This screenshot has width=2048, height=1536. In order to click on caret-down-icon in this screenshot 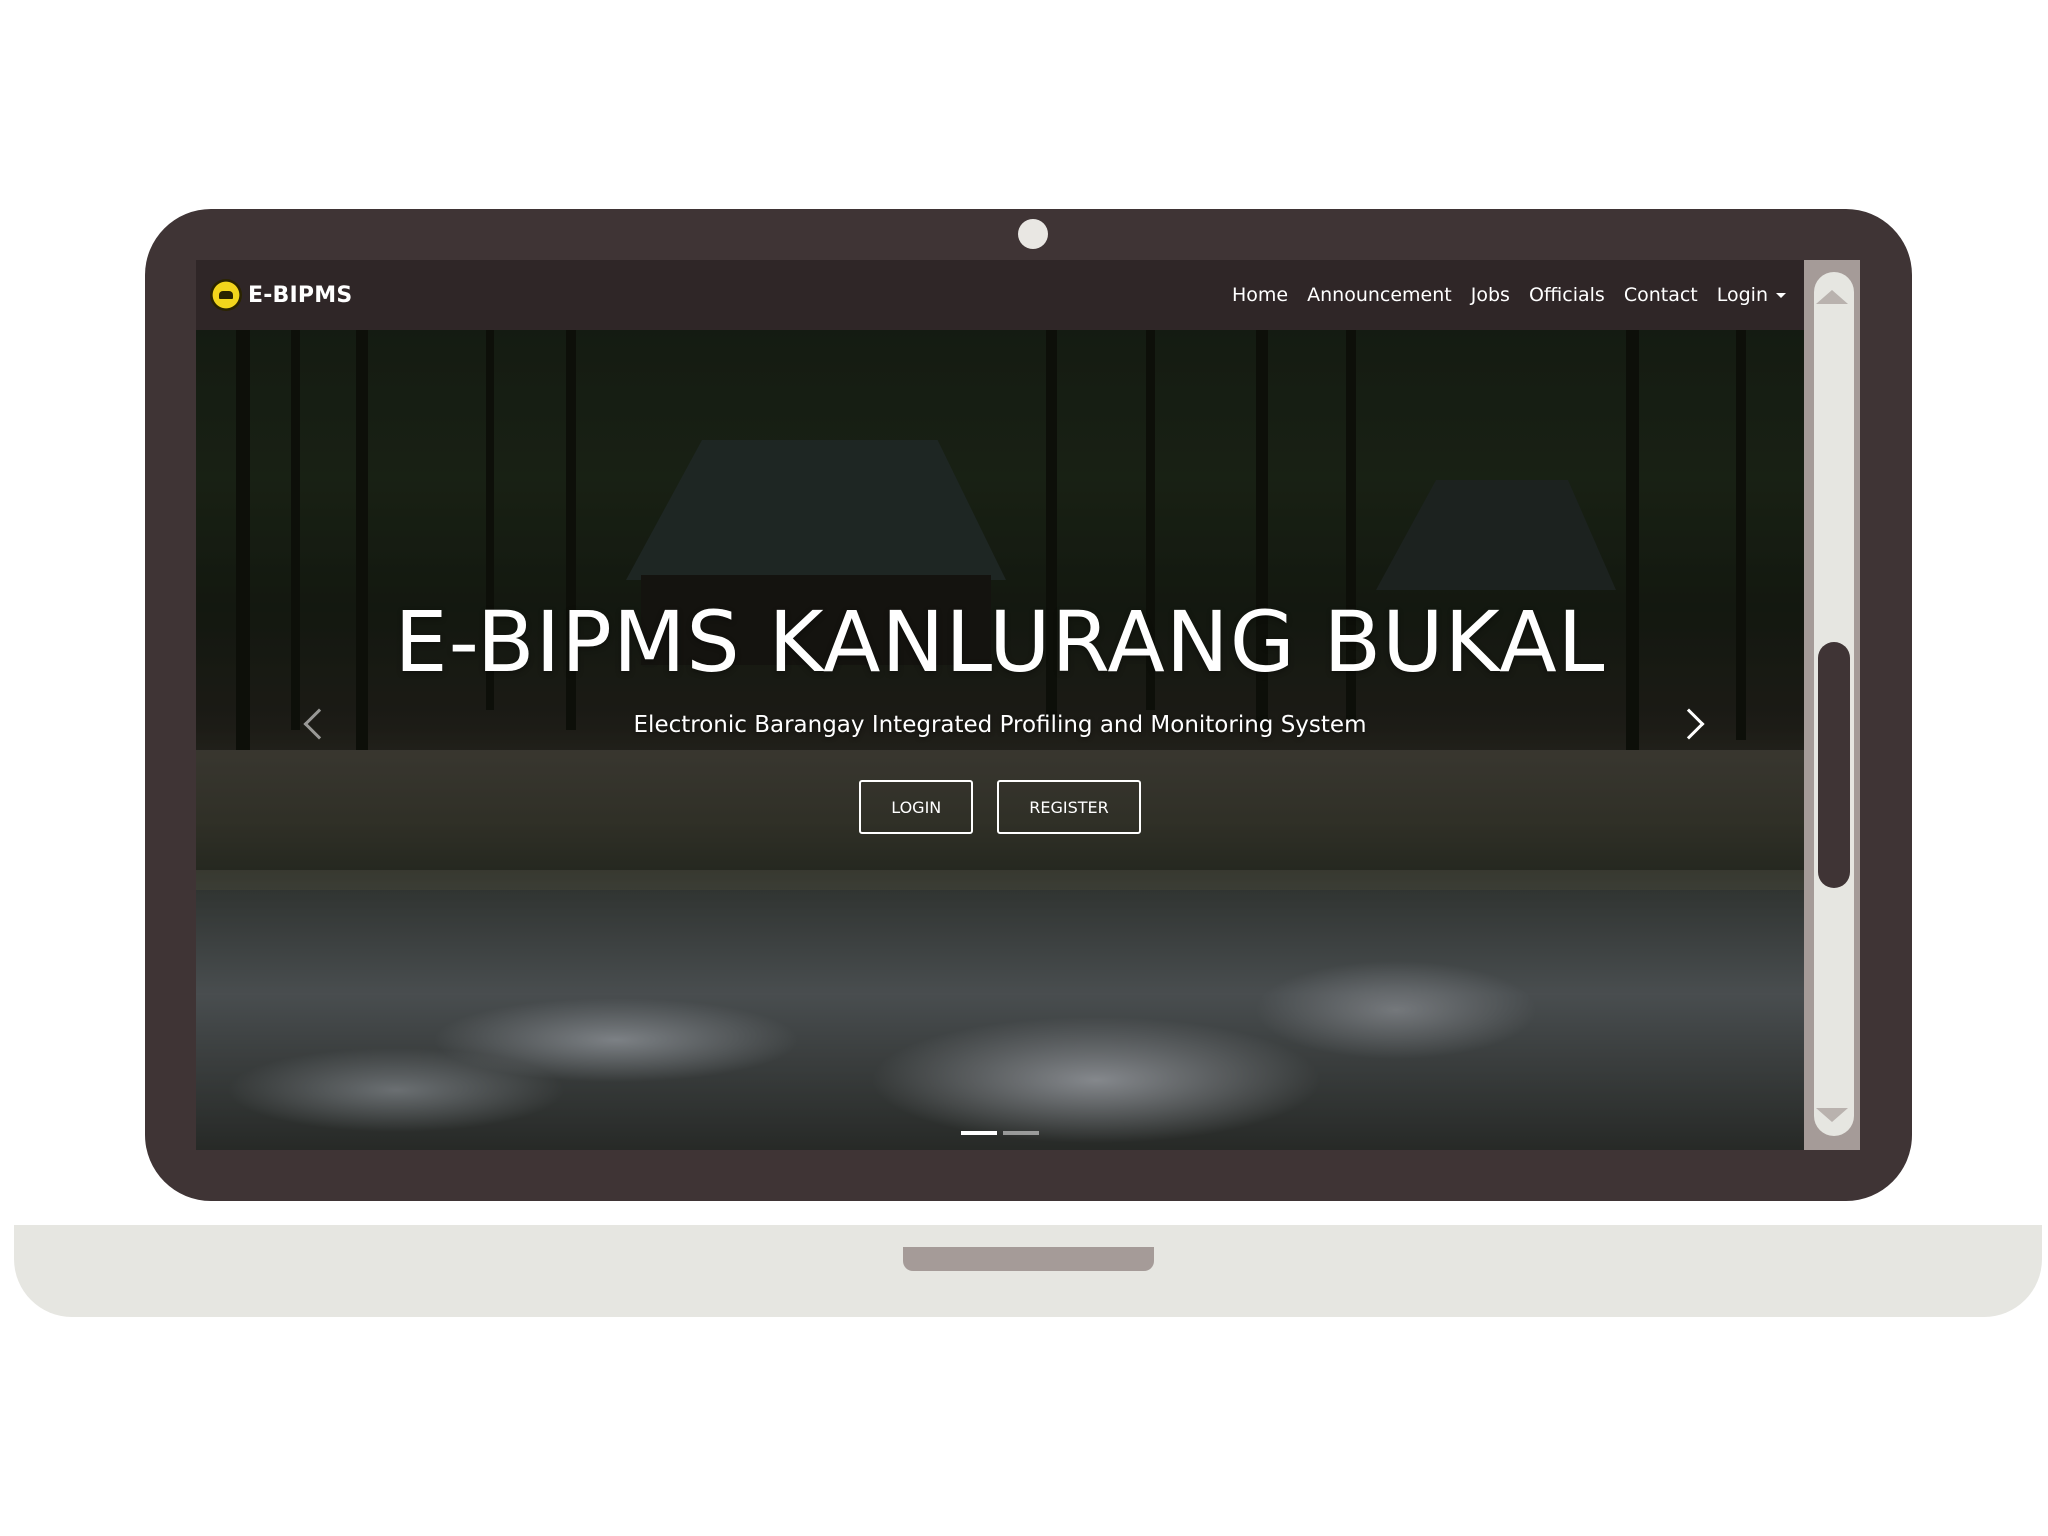, I will do `click(1781, 295)`.